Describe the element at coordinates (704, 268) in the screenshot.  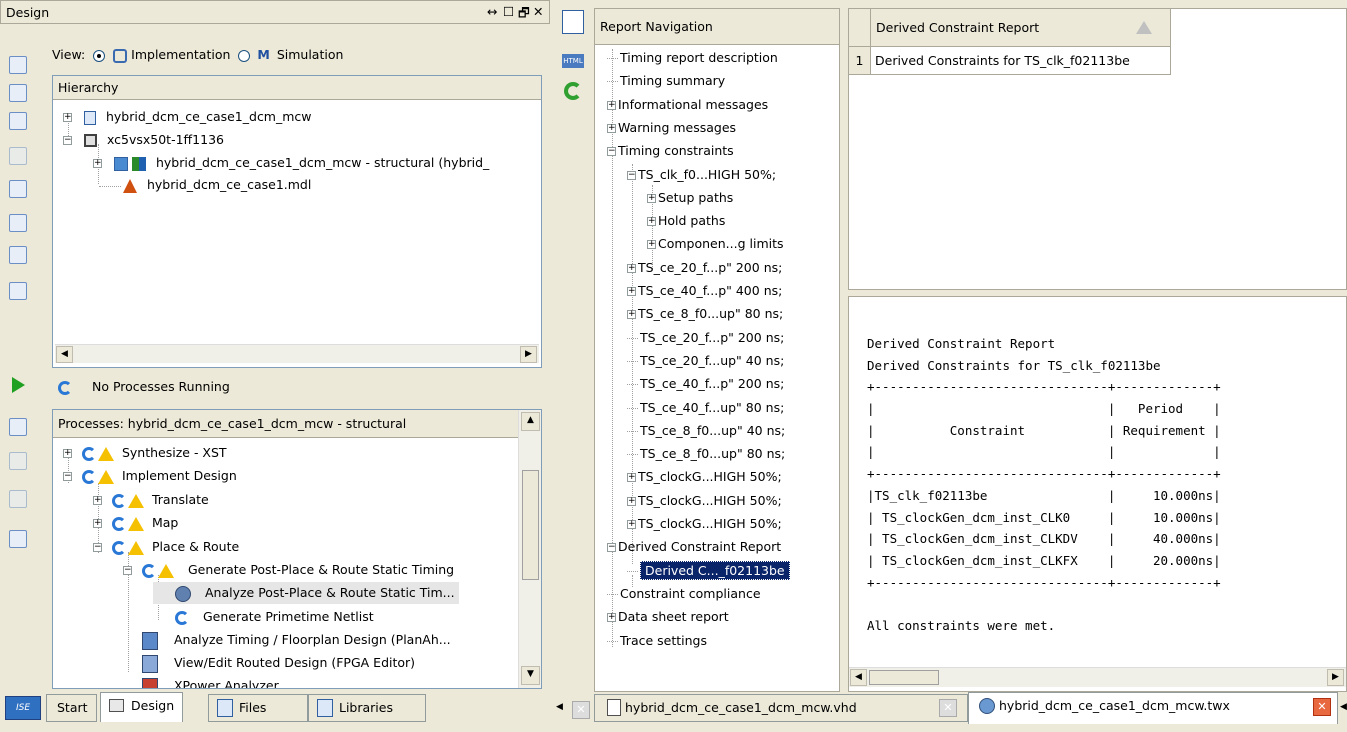
I see `report-nav-item: + TS_ce_20_f...p" 200 ns;` at that location.